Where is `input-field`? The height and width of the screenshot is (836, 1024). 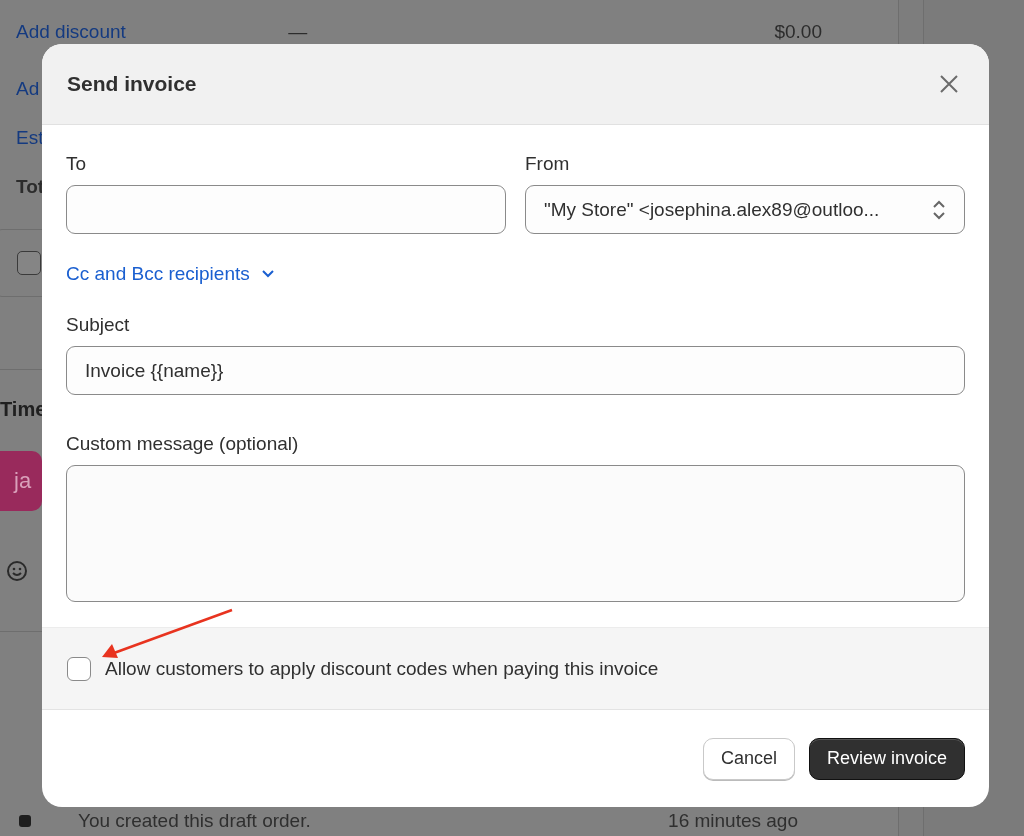 input-field is located at coordinates (286, 209).